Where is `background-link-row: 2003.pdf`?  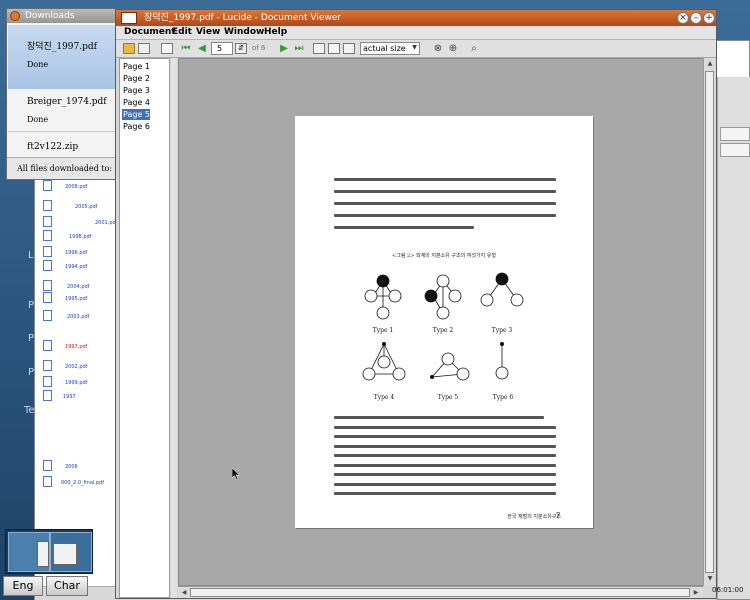 background-link-row: 2003.pdf is located at coordinates (77, 316).